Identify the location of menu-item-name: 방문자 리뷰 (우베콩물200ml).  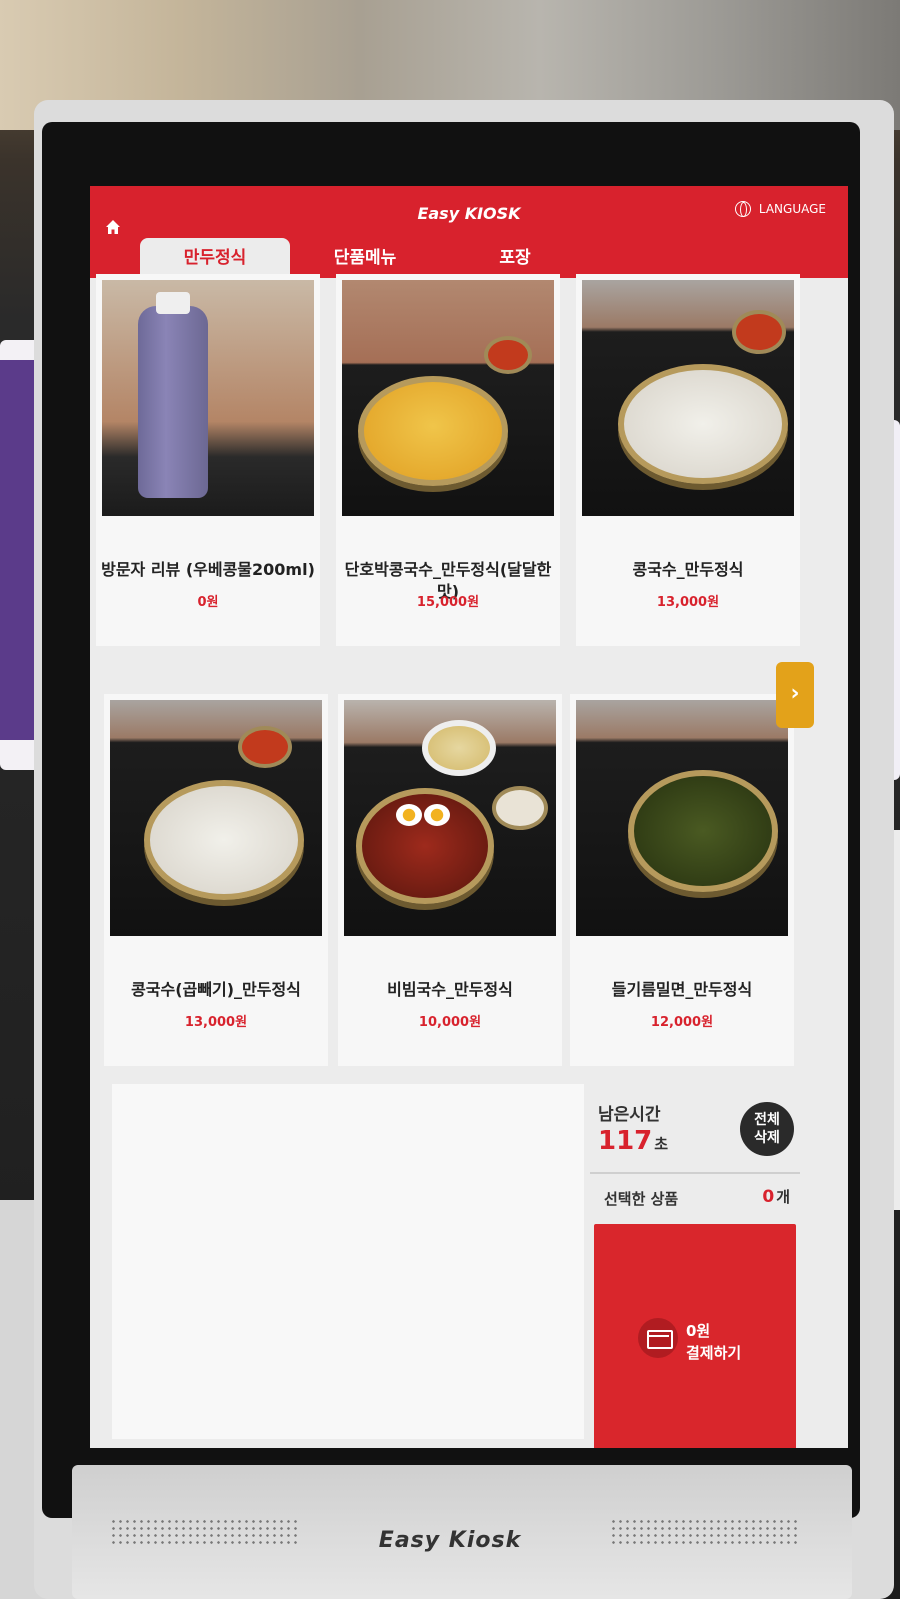
(208, 569).